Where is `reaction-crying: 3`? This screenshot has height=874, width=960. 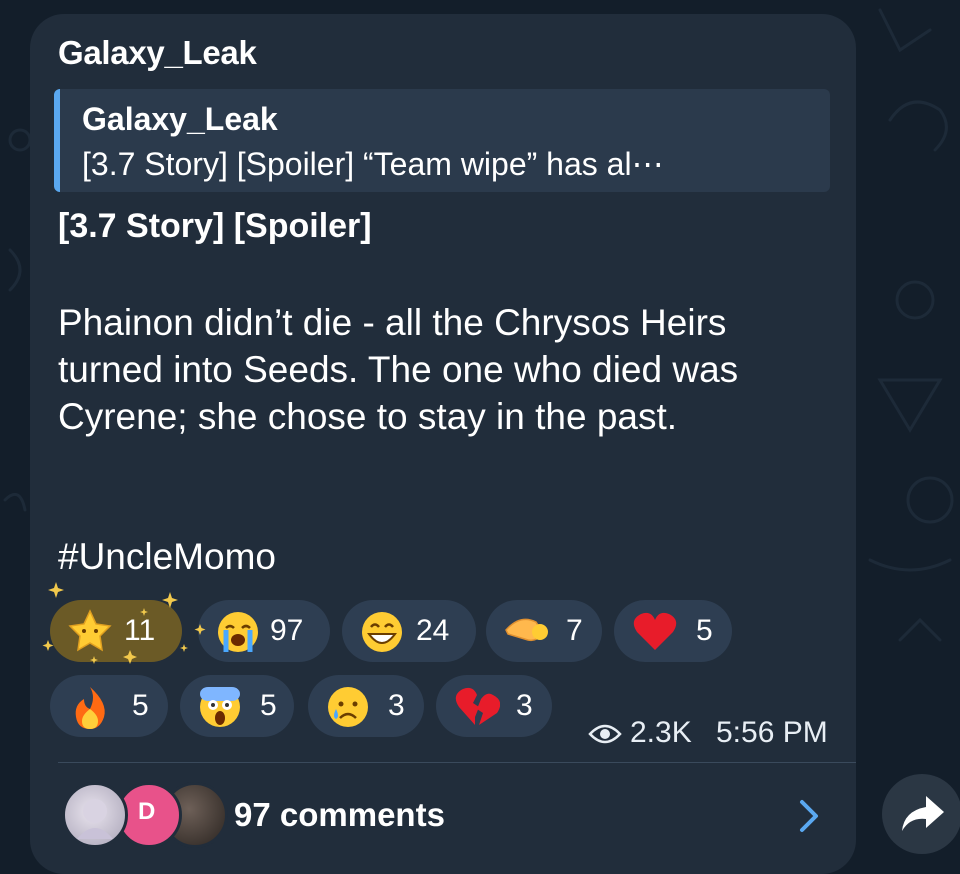
reaction-crying: 3 is located at coordinates (366, 706).